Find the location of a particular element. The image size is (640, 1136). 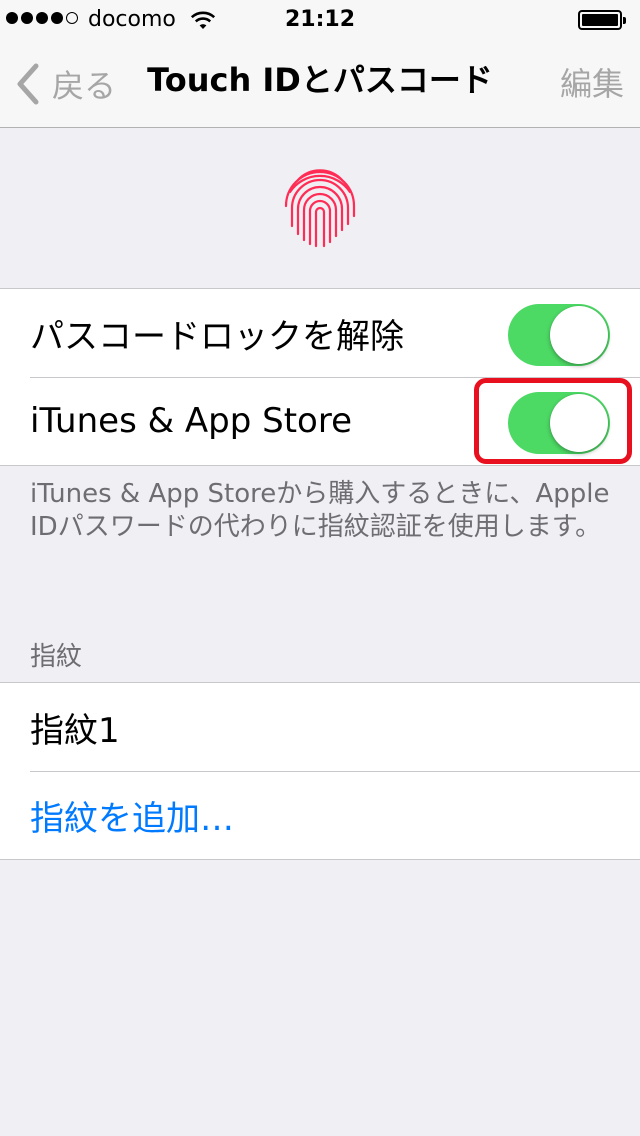

status-bar: docomo 21:12 is located at coordinates (320, 20).